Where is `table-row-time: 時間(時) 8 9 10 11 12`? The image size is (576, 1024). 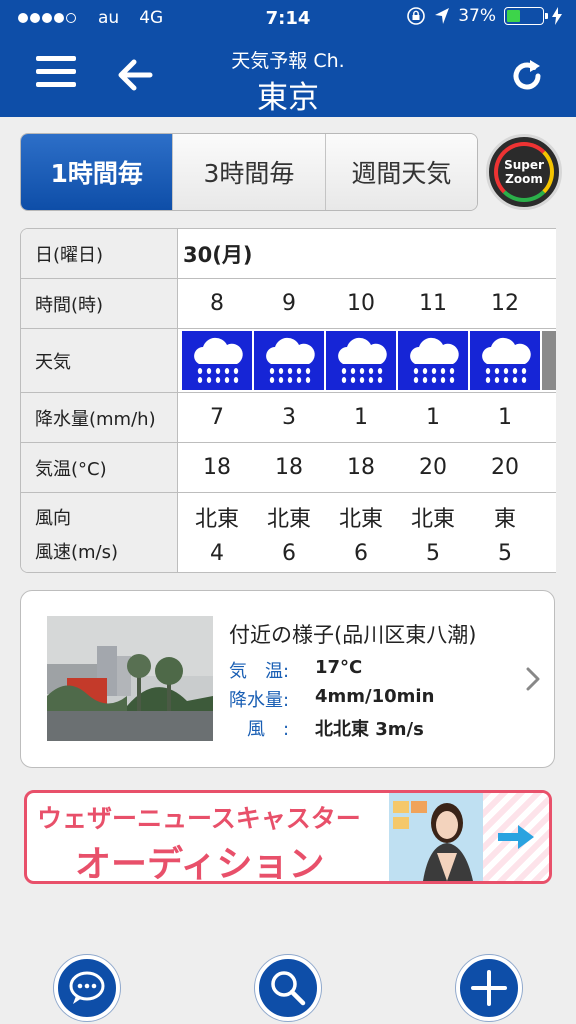
table-row-time: 時間(時) 8 9 10 11 12 is located at coordinates (288, 304).